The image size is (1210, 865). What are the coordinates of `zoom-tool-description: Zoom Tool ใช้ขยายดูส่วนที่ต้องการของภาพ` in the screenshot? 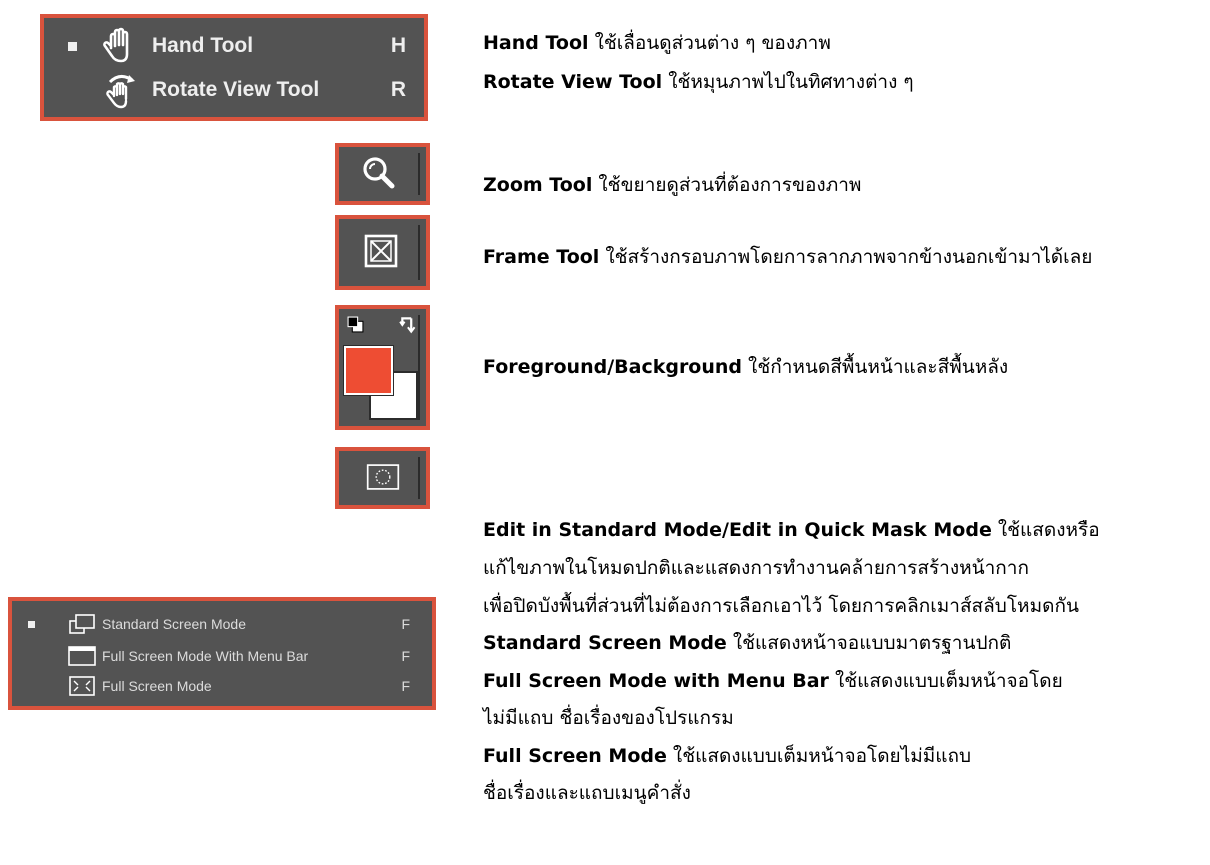 It's located at (672, 185).